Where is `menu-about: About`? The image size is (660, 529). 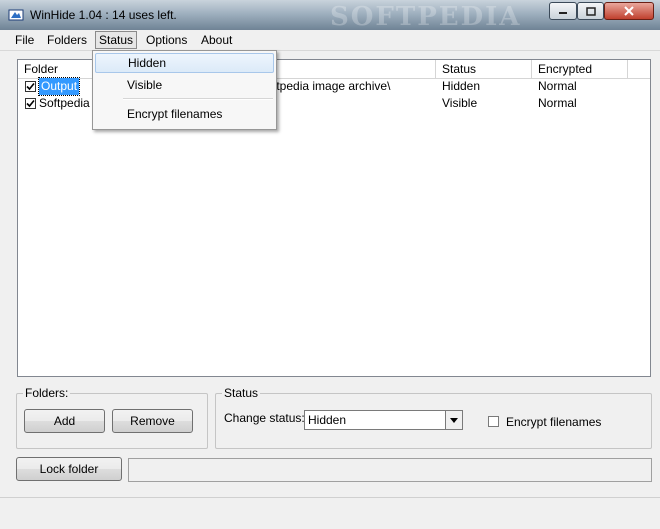
menu-about: About is located at coordinates (216, 40).